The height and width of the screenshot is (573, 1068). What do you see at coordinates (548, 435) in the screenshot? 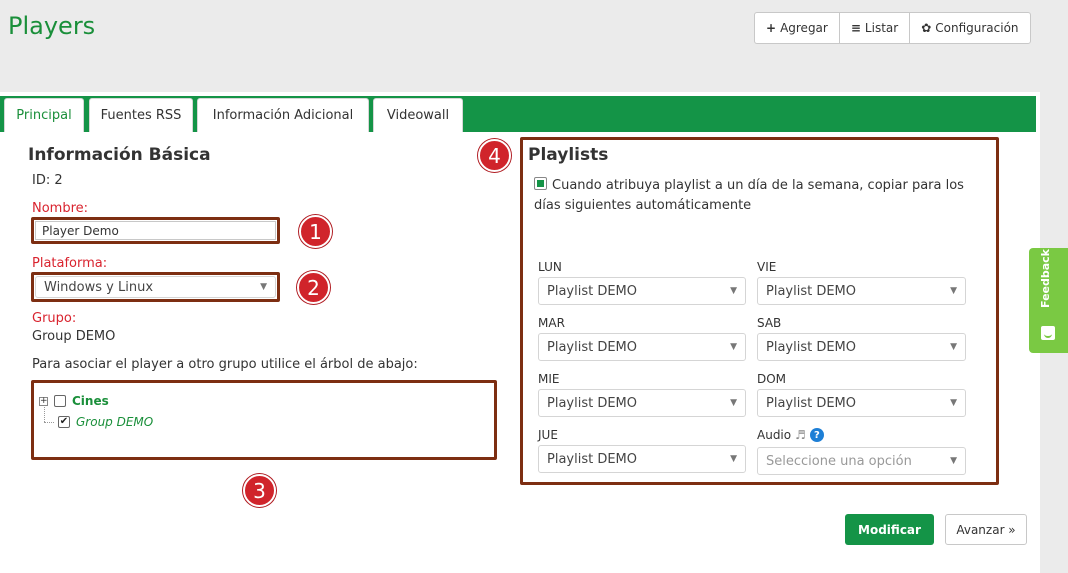
I see `day-label-jue: JUE` at bounding box center [548, 435].